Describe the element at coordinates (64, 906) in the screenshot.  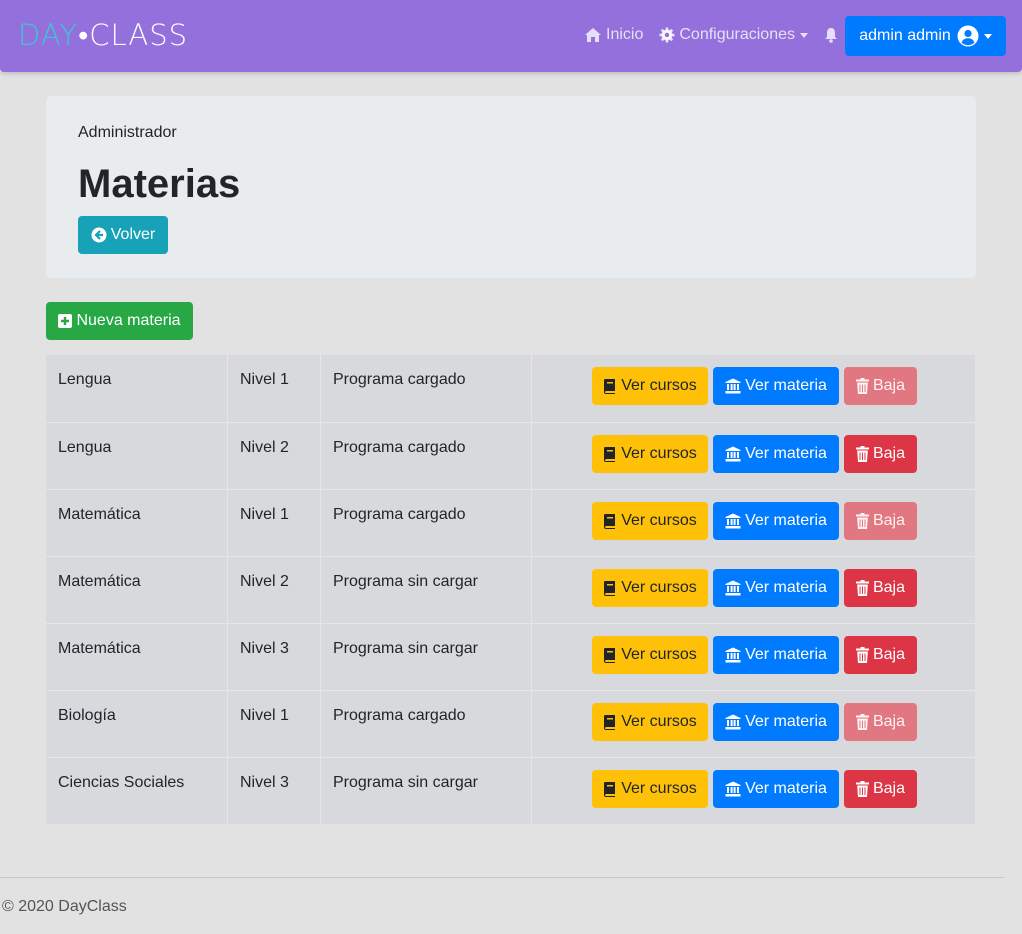
I see `footer-copyright: © 2020 DayClass` at that location.